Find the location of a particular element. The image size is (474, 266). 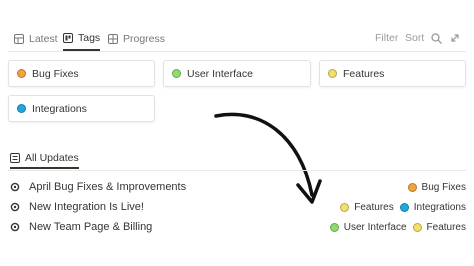

update-tags: Bug Fixes is located at coordinates (436, 187).